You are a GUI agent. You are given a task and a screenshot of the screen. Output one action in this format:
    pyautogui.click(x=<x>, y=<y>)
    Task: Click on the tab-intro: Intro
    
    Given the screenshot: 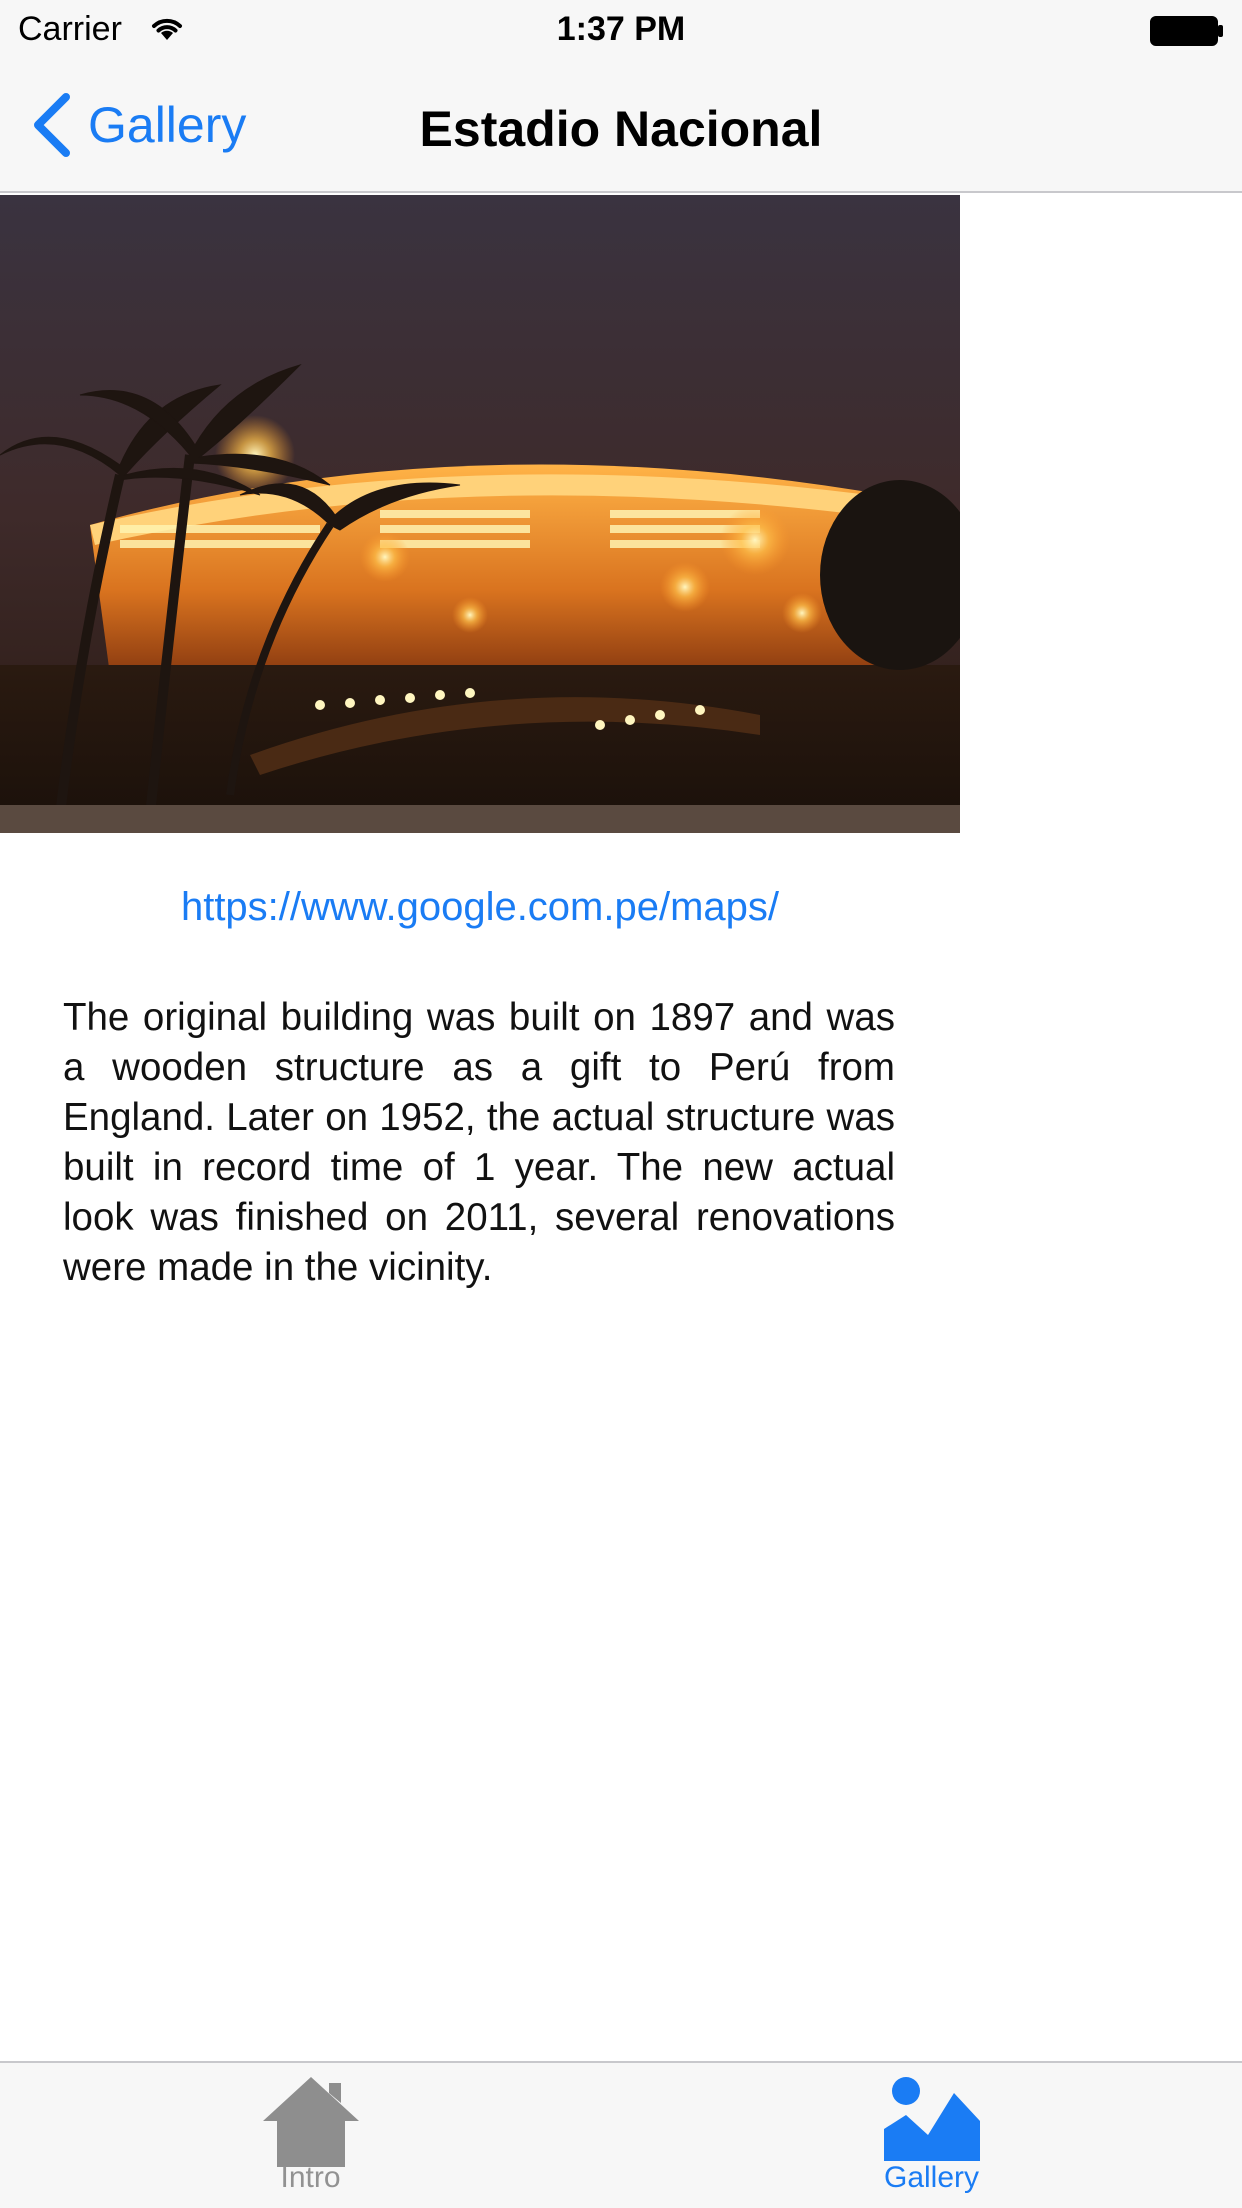 What is the action you would take?
    pyautogui.click(x=310, y=2135)
    